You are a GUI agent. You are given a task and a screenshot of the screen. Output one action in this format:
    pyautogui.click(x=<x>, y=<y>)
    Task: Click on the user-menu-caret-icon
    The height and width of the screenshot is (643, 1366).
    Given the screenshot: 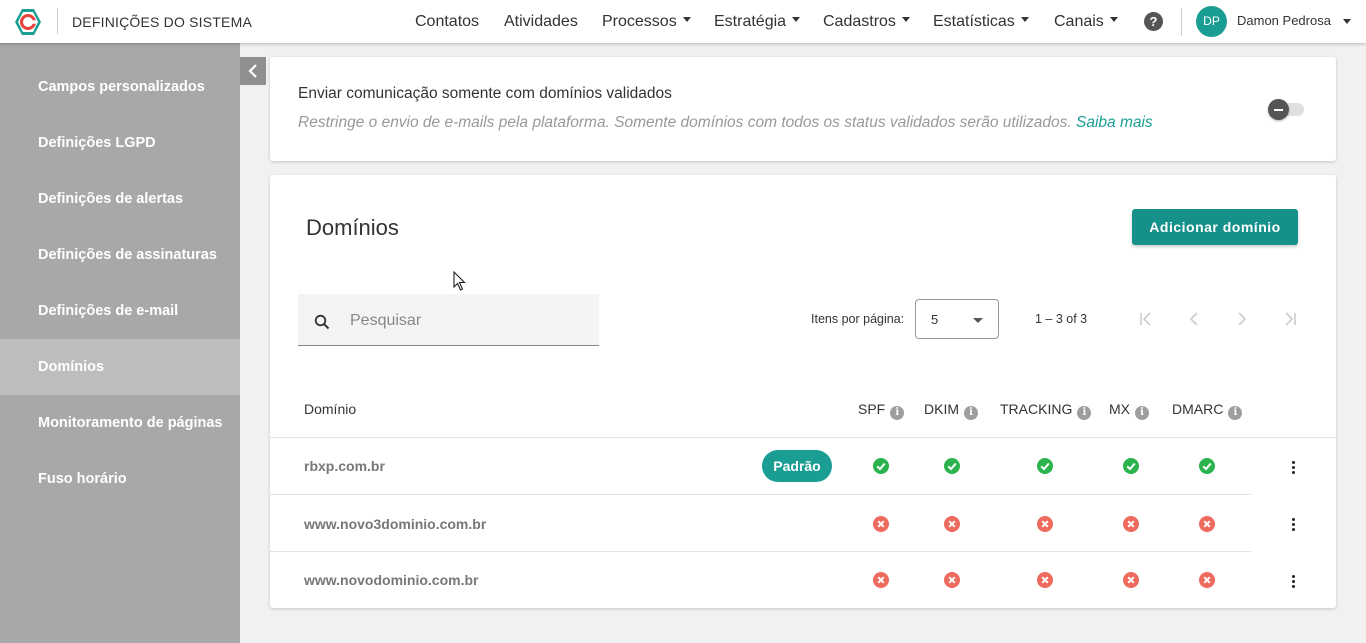 What is the action you would take?
    pyautogui.click(x=1347, y=21)
    